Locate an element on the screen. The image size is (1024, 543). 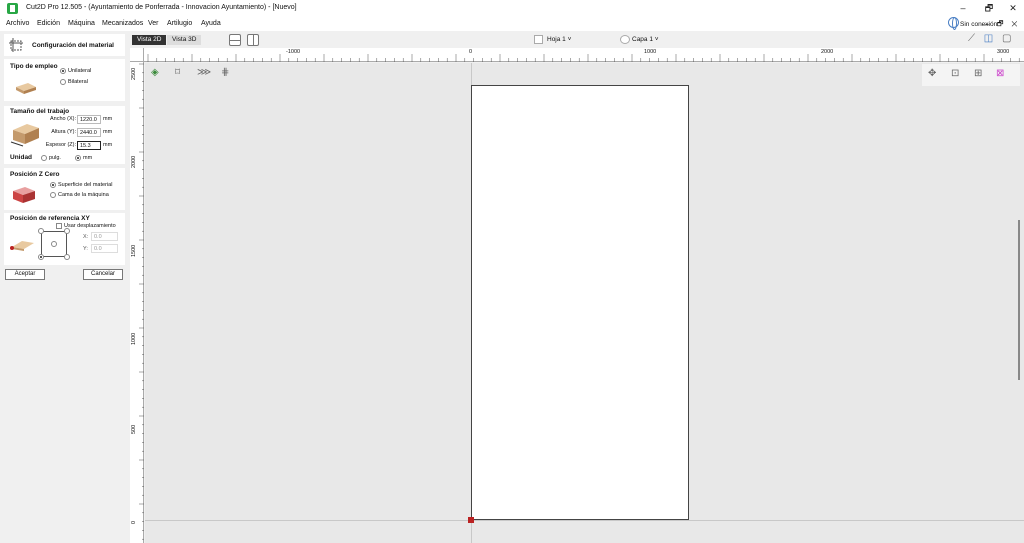
layer-selector: Capa 1 ˅ is located at coordinates (645, 39).